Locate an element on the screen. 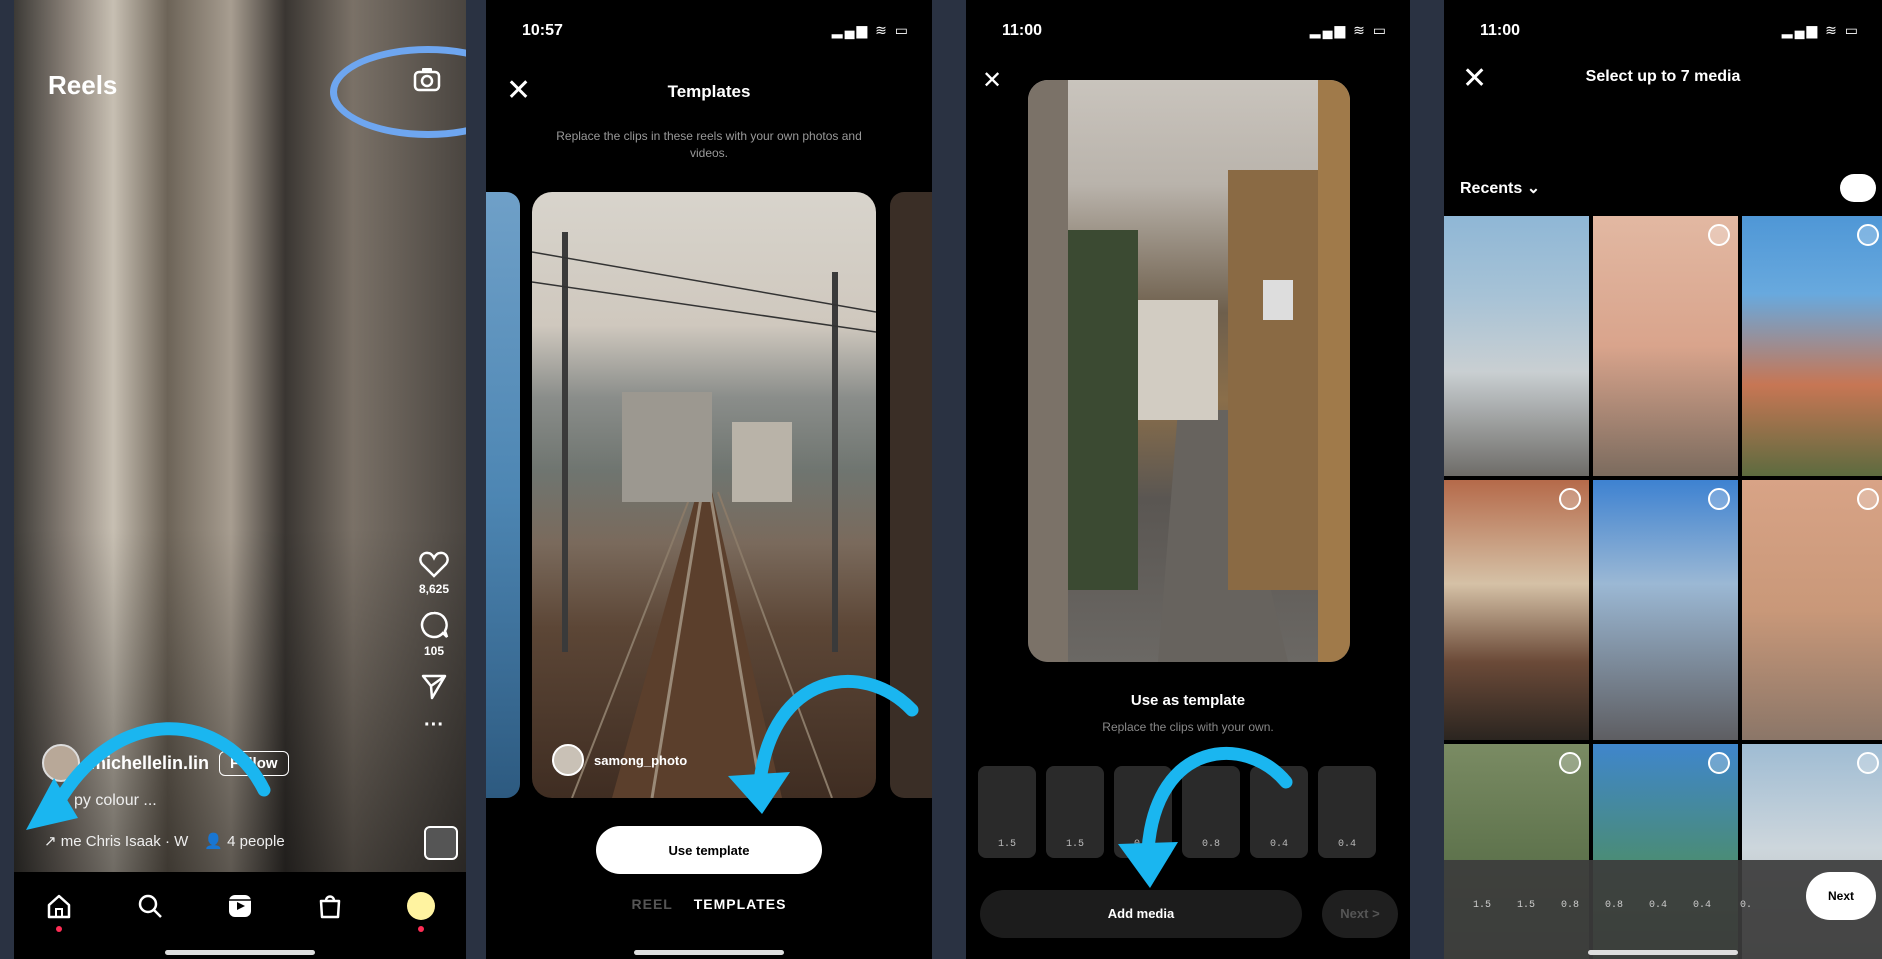 The height and width of the screenshot is (959, 1882). template-subheading: Replace the clips with your own. is located at coordinates (1188, 727).